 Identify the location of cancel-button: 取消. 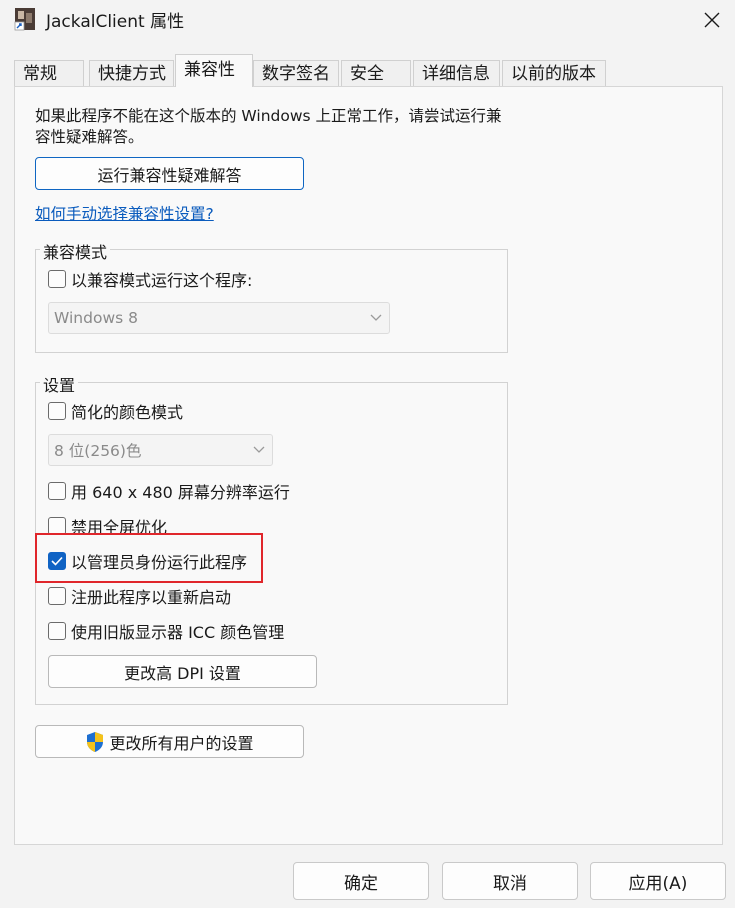
(510, 881).